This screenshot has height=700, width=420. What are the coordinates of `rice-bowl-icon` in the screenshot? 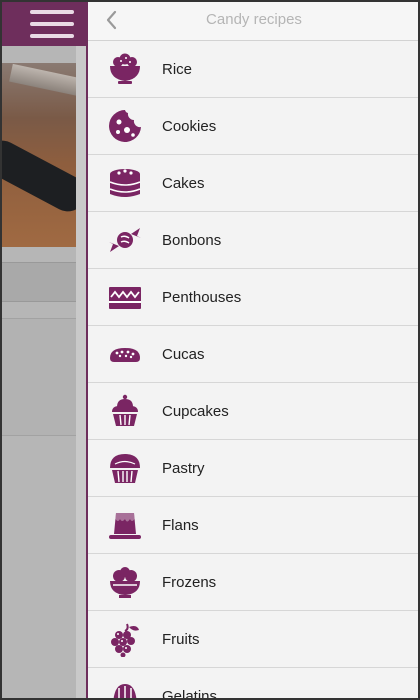 It's located at (125, 69).